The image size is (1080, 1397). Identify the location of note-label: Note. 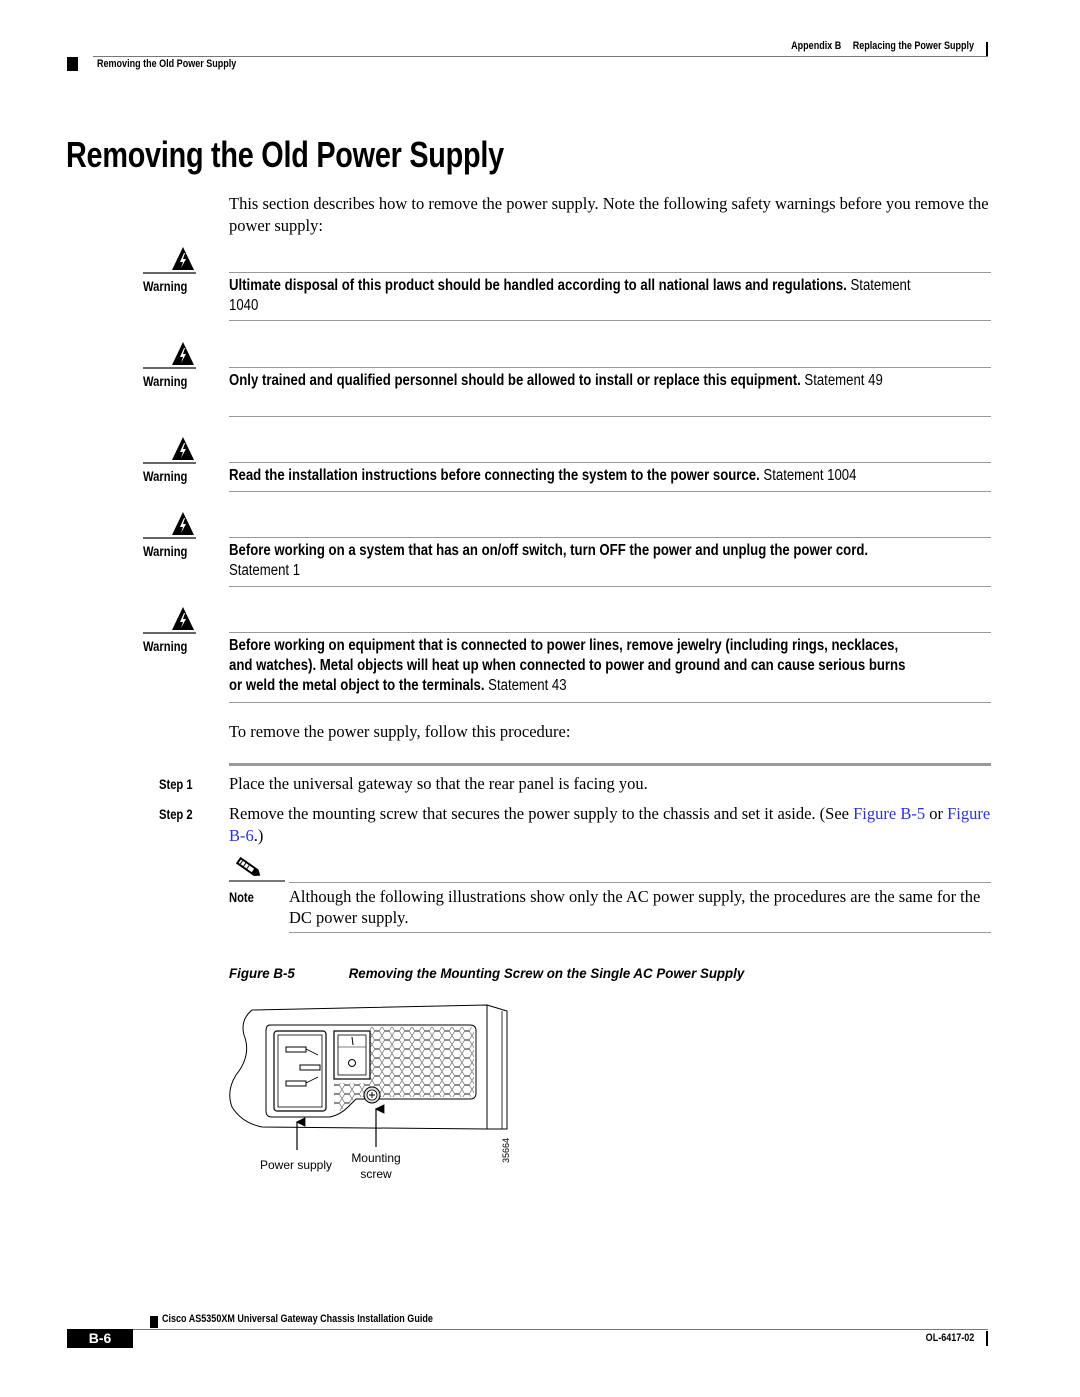
(241, 897).